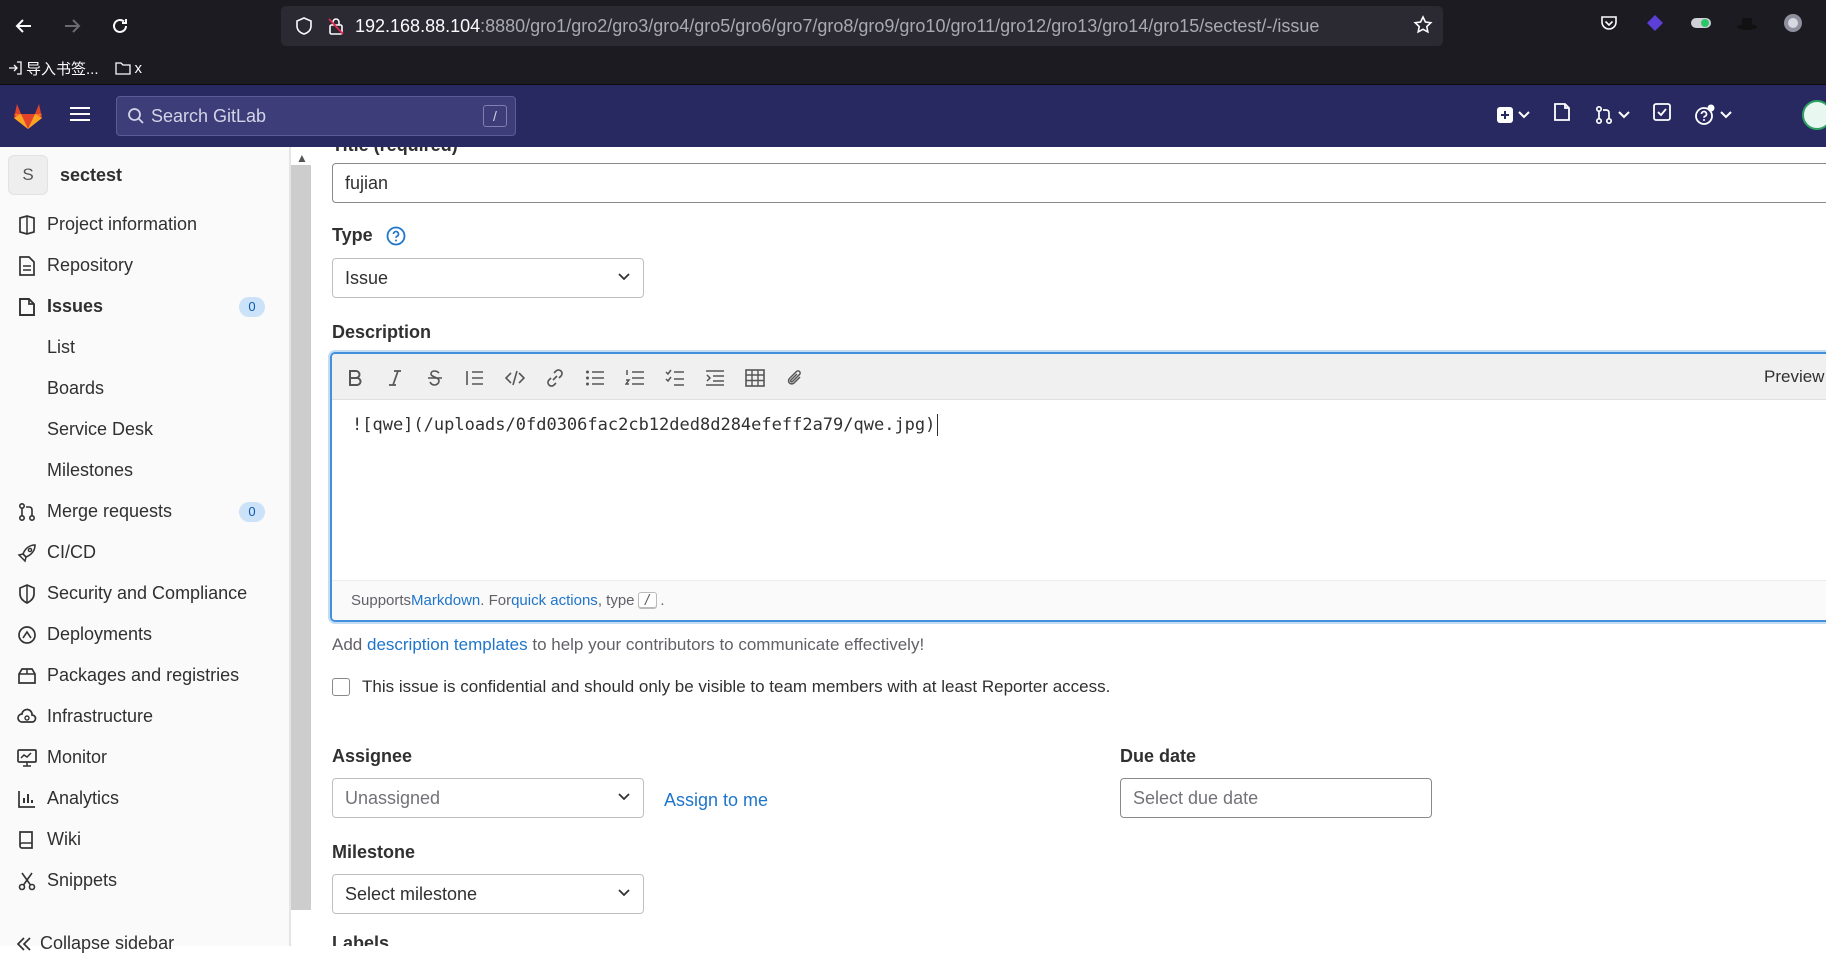 Image resolution: width=1826 pixels, height=954 pixels. Describe the element at coordinates (100, 716) in the screenshot. I see `sidebar-item-label: Infrastructure` at that location.